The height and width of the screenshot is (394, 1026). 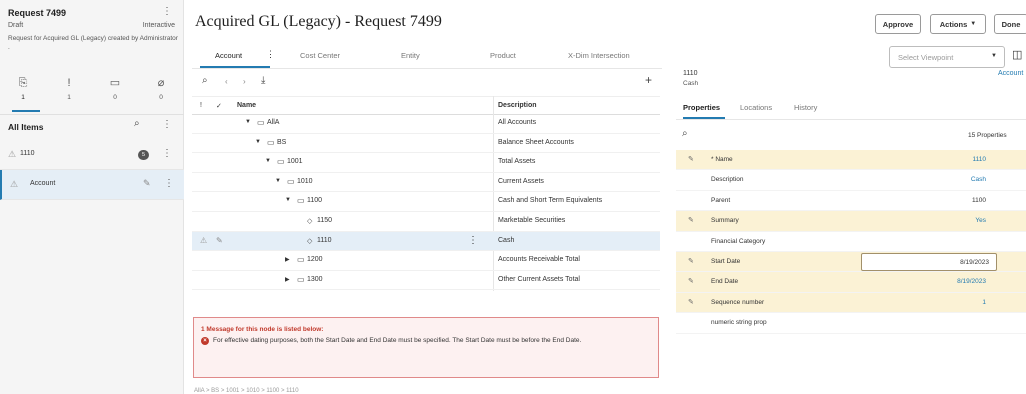 I want to click on node-name: Cash, so click(x=691, y=83).